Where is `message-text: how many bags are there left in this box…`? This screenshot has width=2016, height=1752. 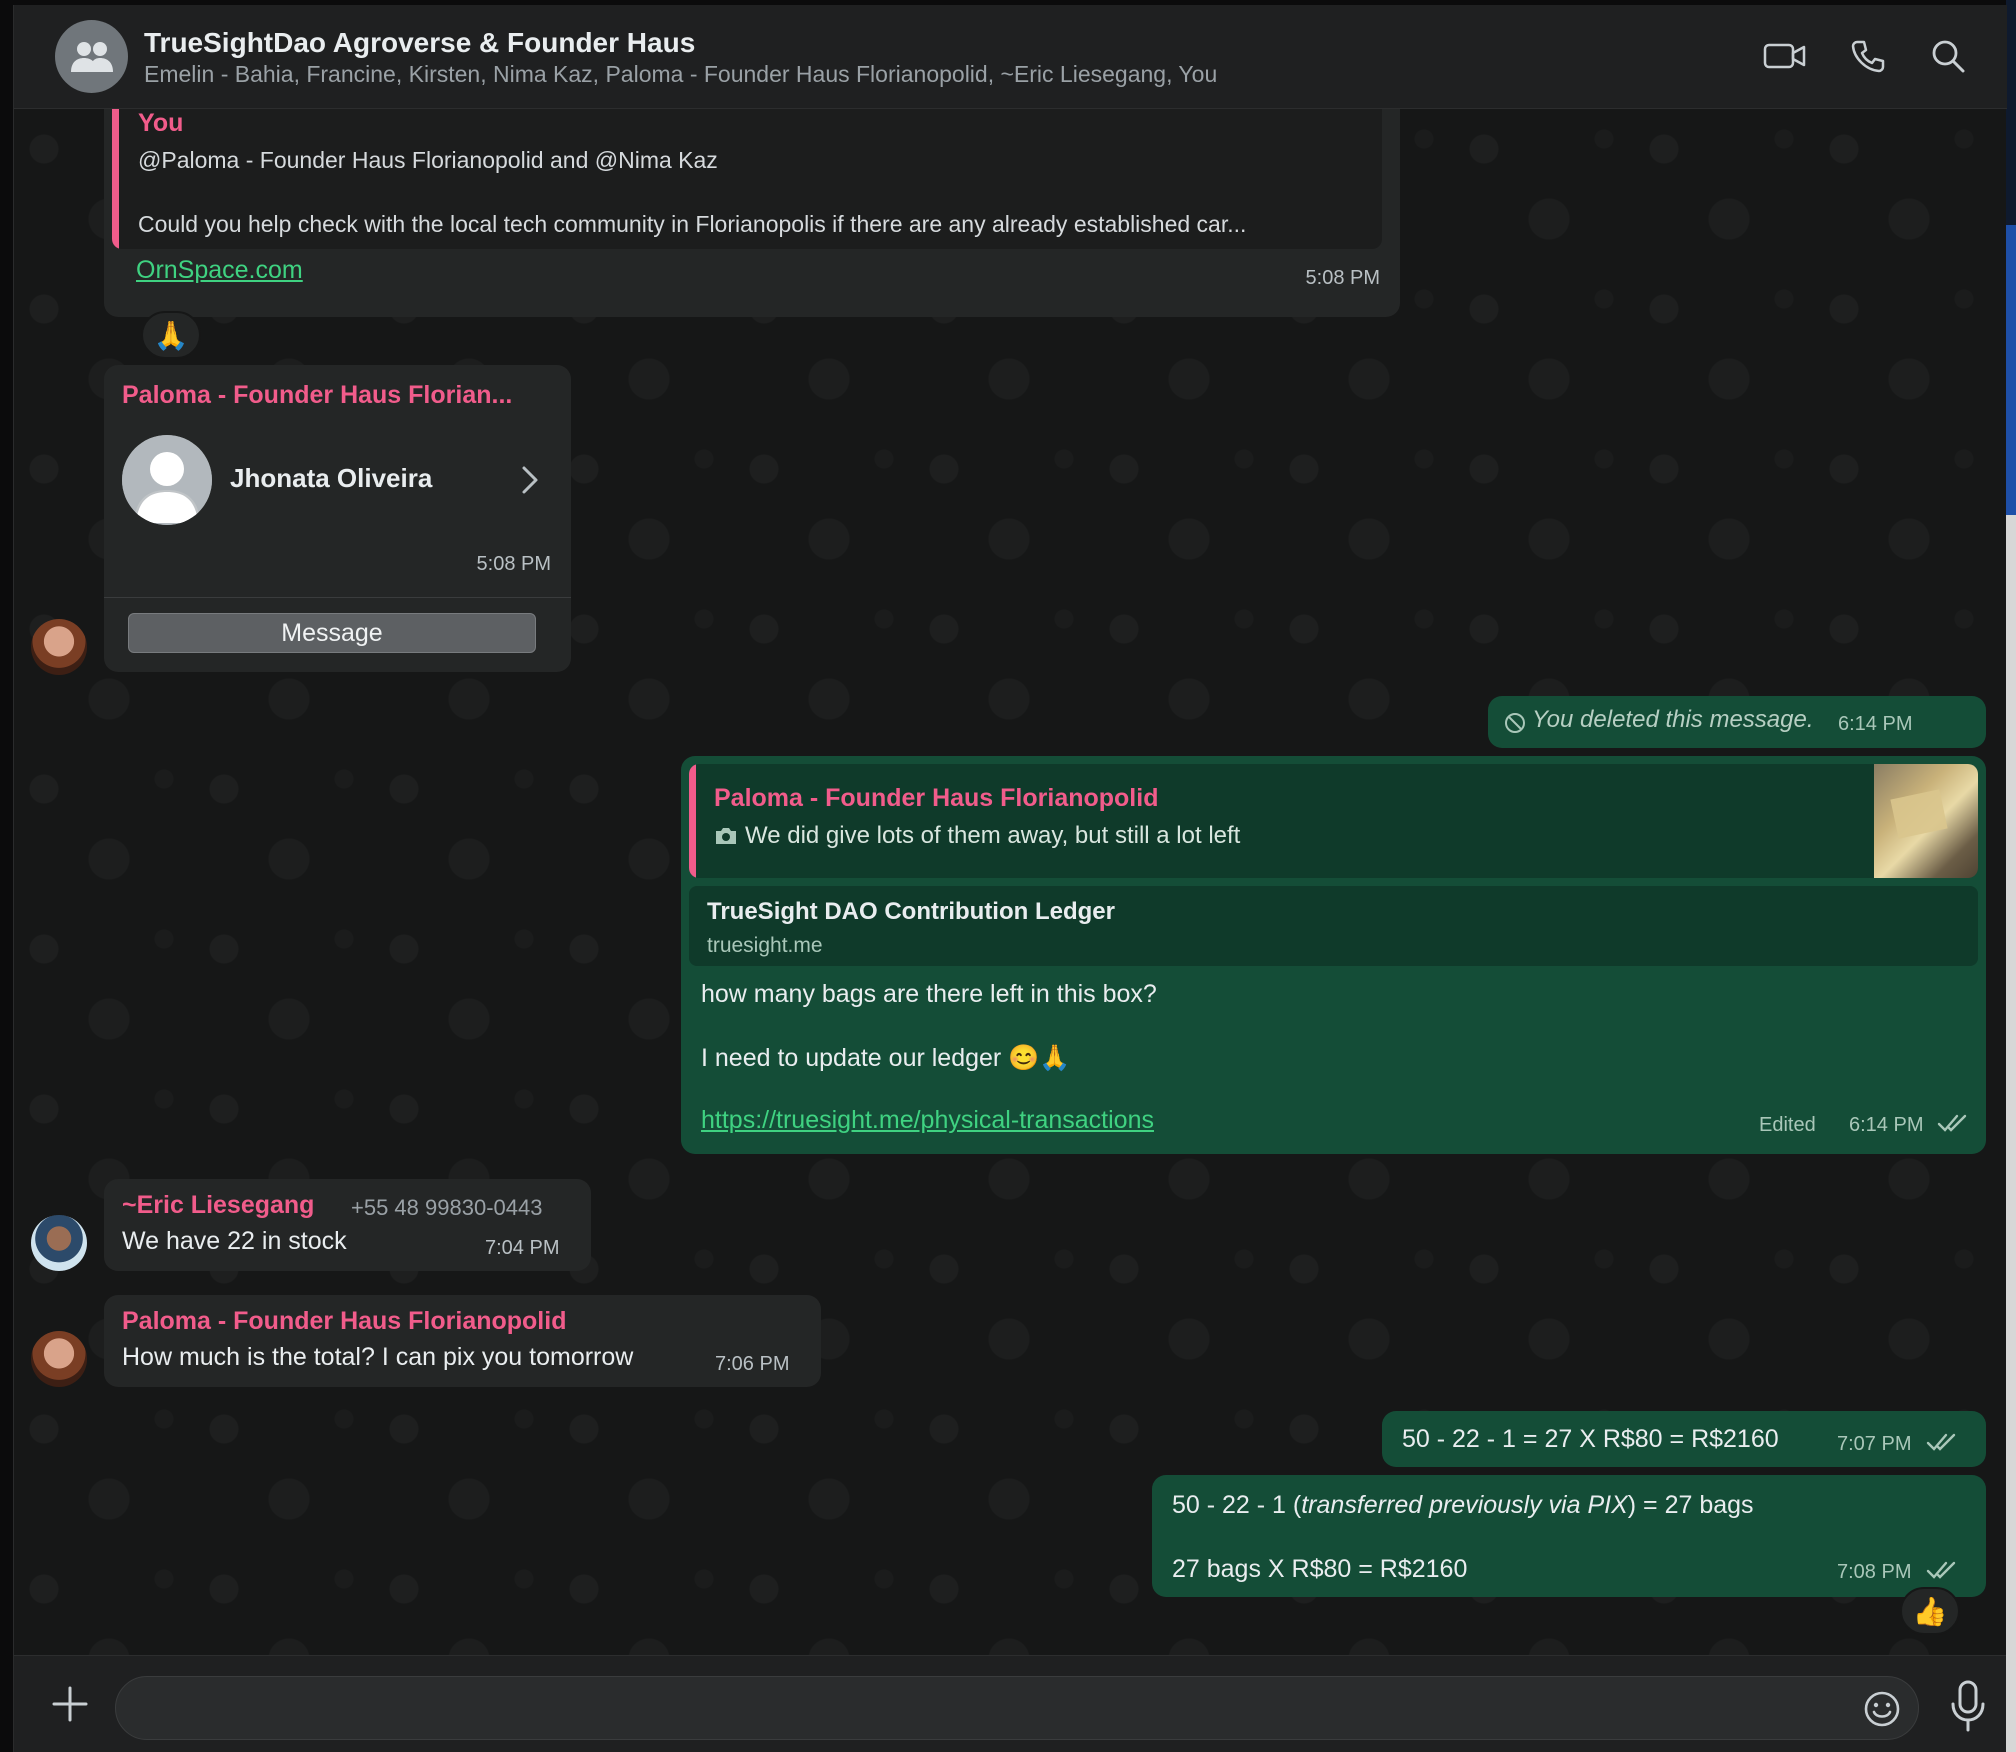 message-text: how many bags are there left in this box… is located at coordinates (929, 994).